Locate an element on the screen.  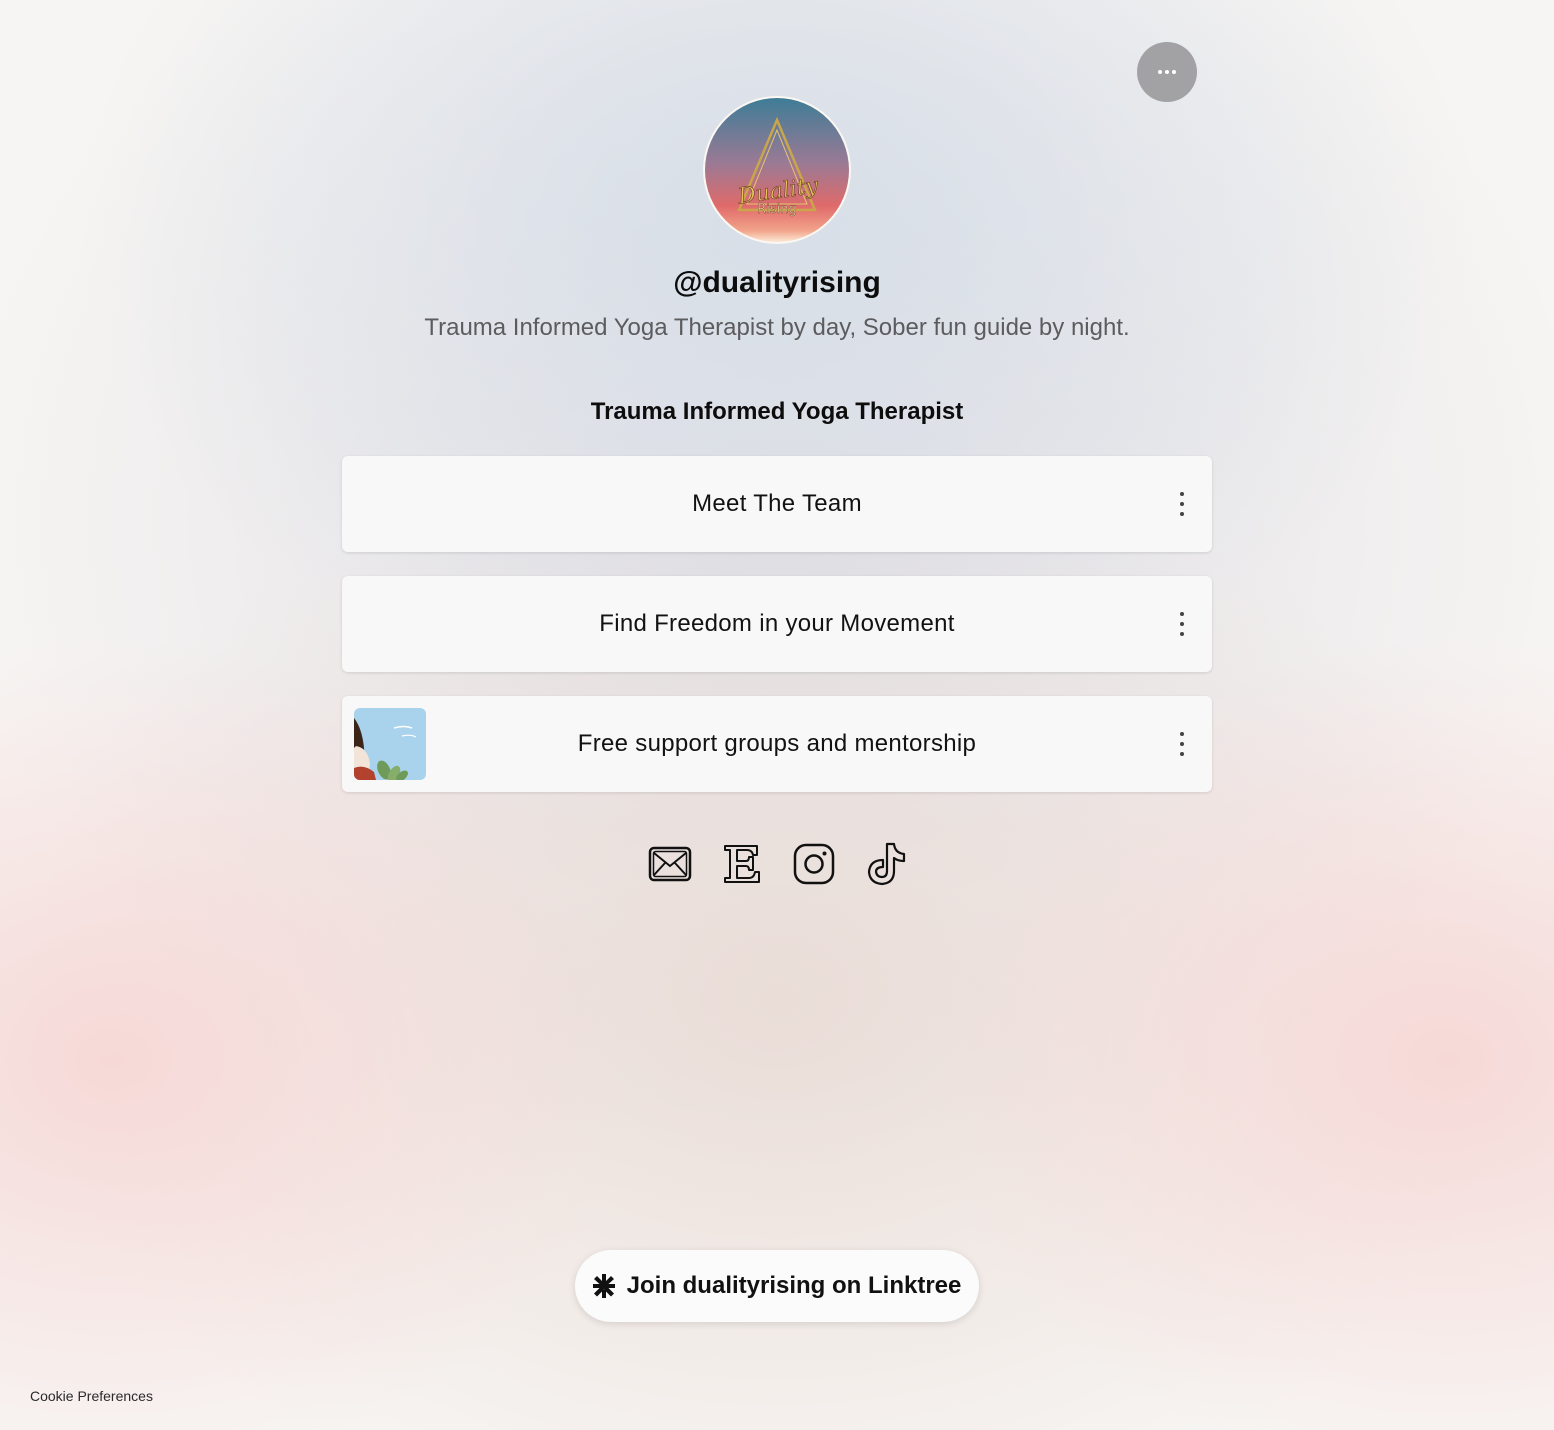
instagram-icon is located at coordinates (814, 864).